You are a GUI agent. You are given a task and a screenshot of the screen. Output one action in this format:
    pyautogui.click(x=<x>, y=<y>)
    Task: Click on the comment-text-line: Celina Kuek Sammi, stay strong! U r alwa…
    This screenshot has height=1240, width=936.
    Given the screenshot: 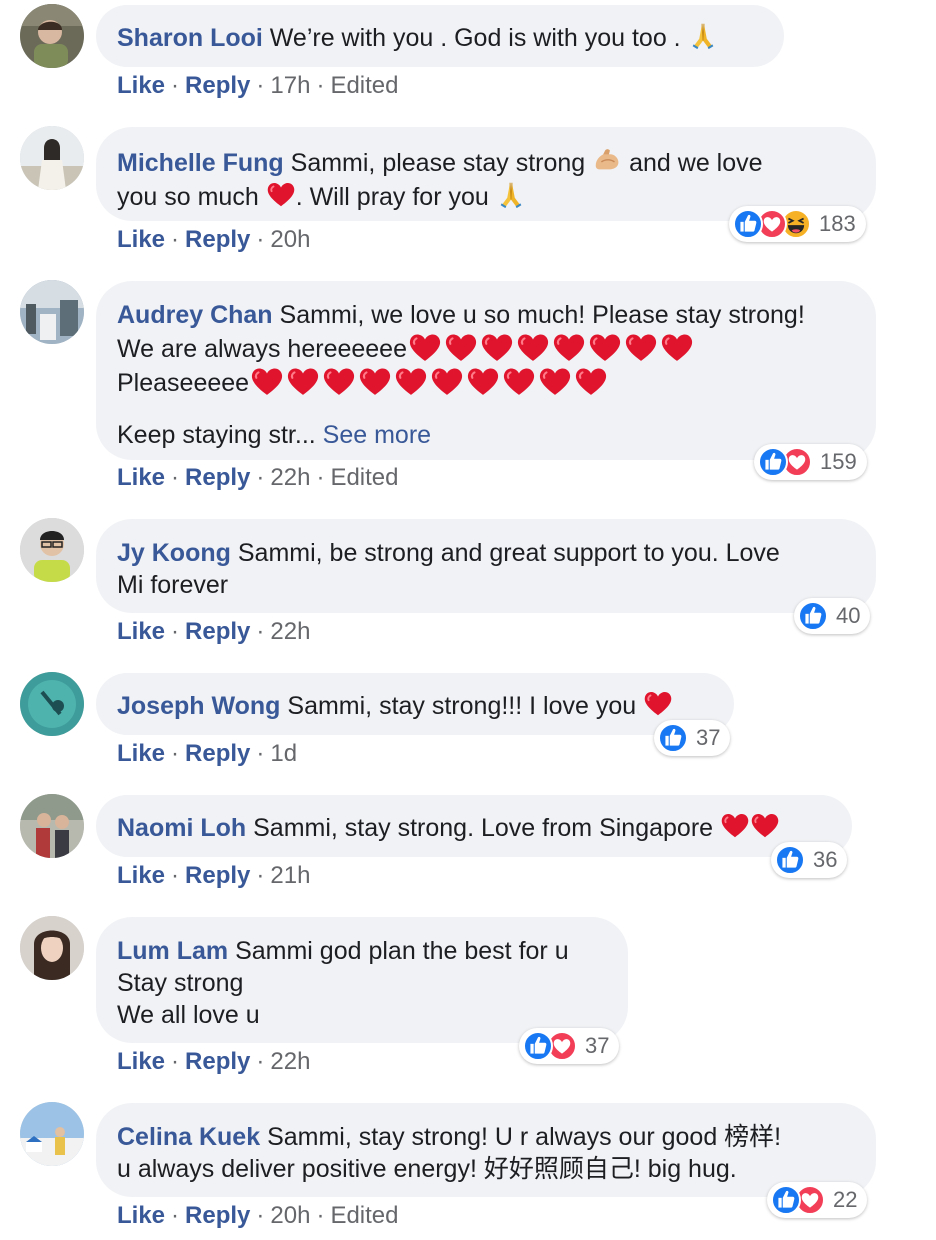 What is the action you would take?
    pyautogui.click(x=449, y=1137)
    